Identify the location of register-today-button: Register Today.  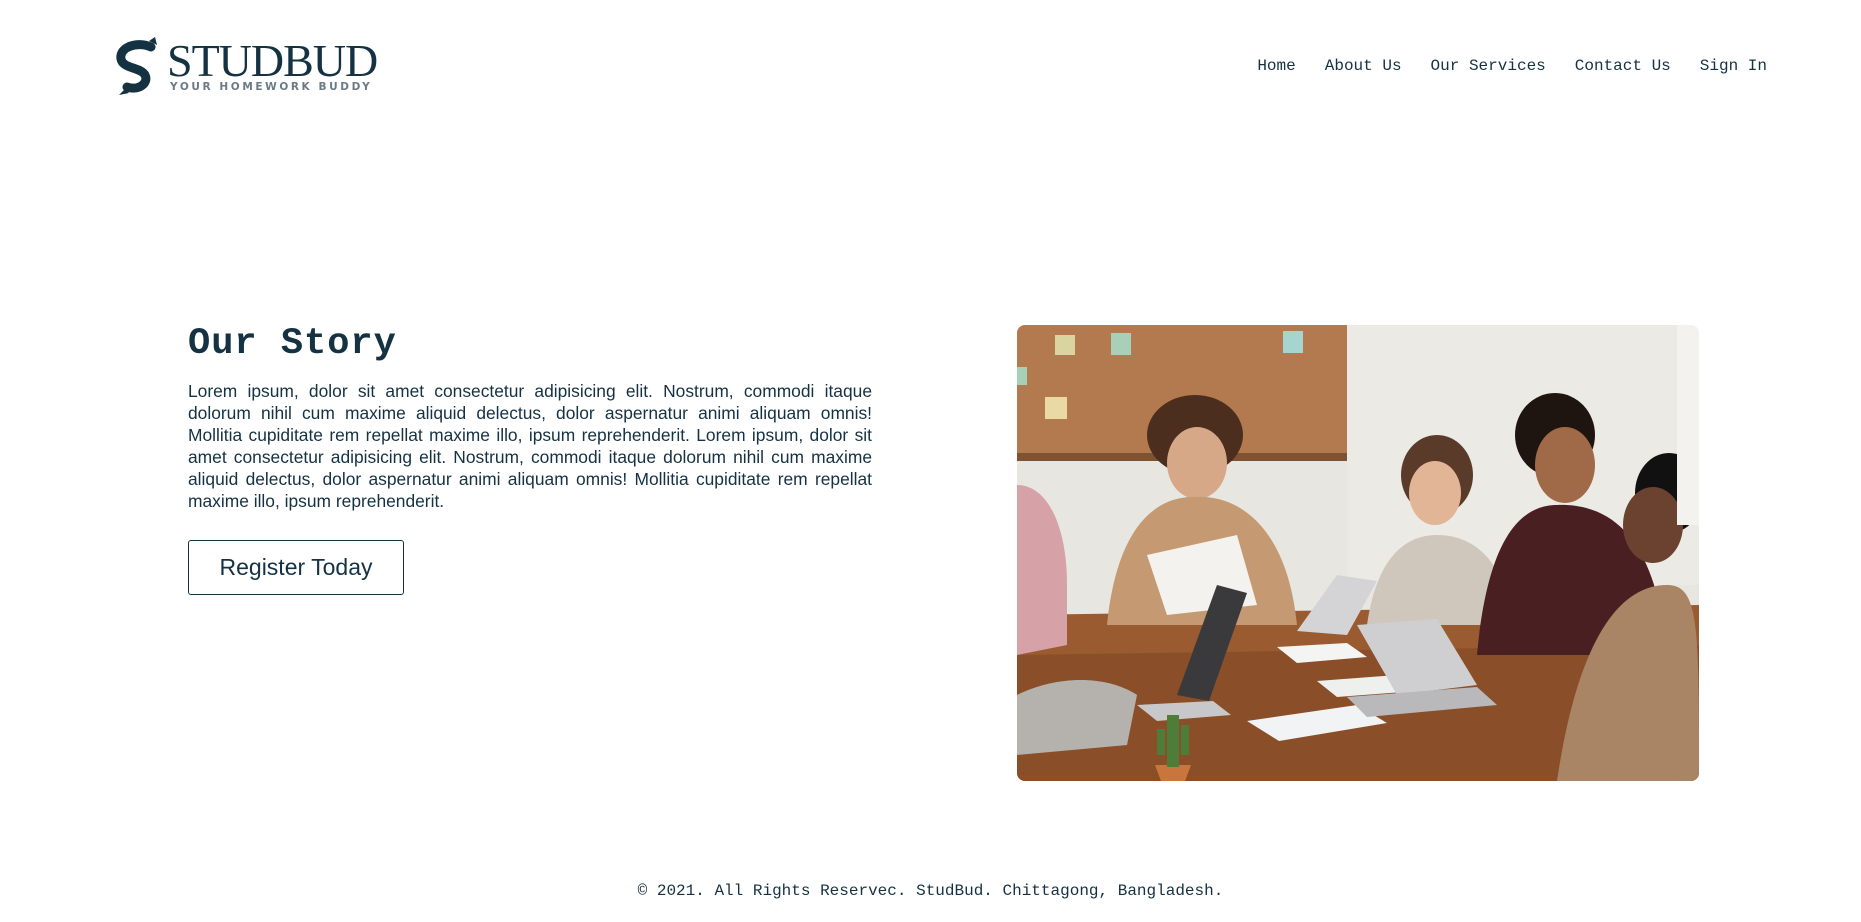
(296, 567).